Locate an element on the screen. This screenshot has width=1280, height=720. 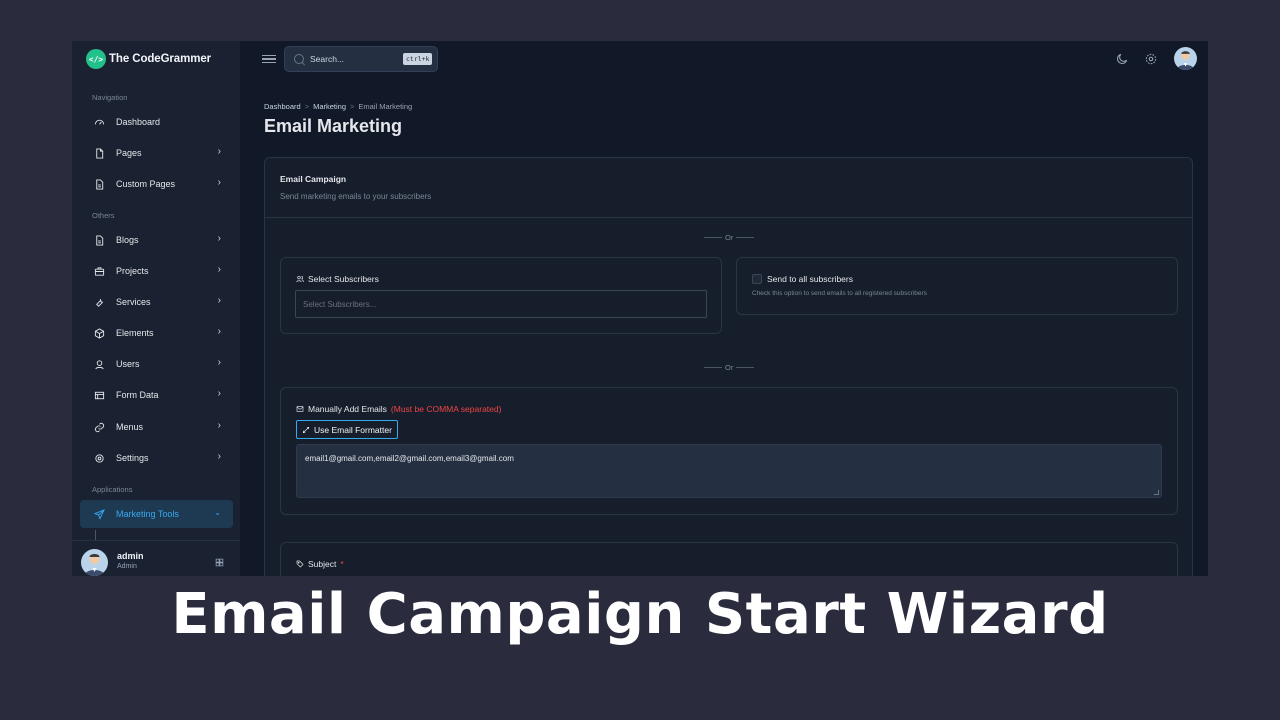
avatar is located at coordinates (94, 562).